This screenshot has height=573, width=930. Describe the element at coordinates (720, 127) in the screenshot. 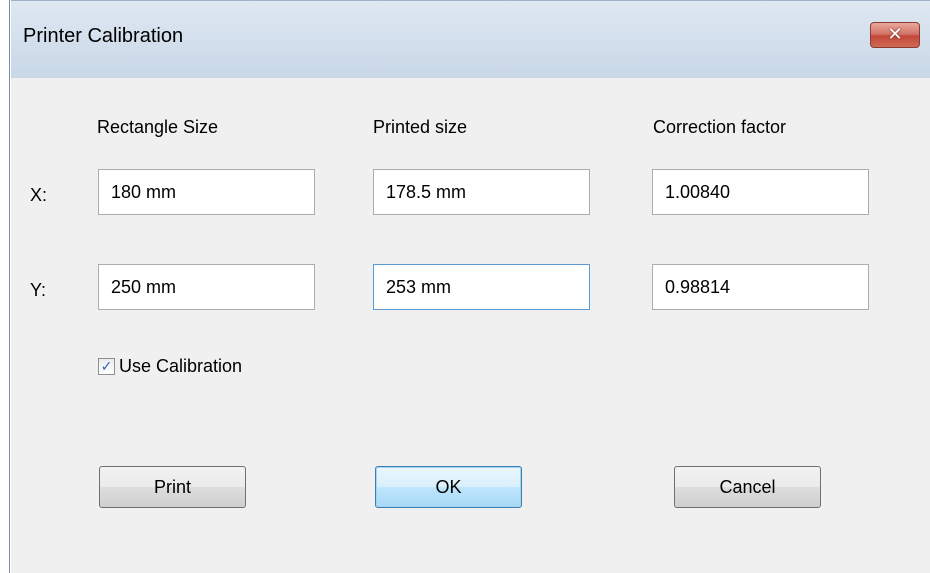

I see `correction-factor-header: Correction factor` at that location.